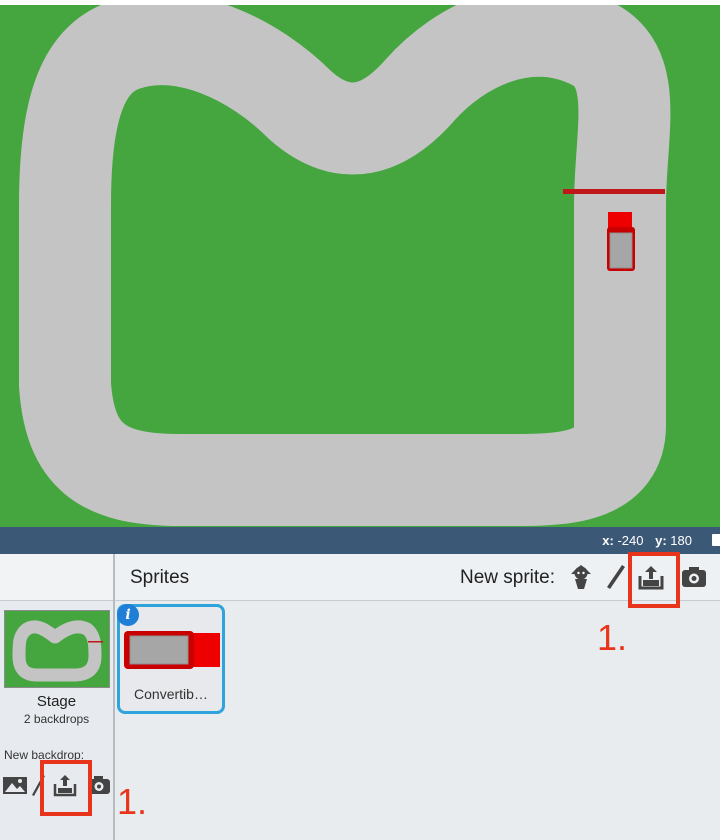 Image resolution: width=720 pixels, height=840 pixels. What do you see at coordinates (56, 701) in the screenshot?
I see `stage-label: Stage` at bounding box center [56, 701].